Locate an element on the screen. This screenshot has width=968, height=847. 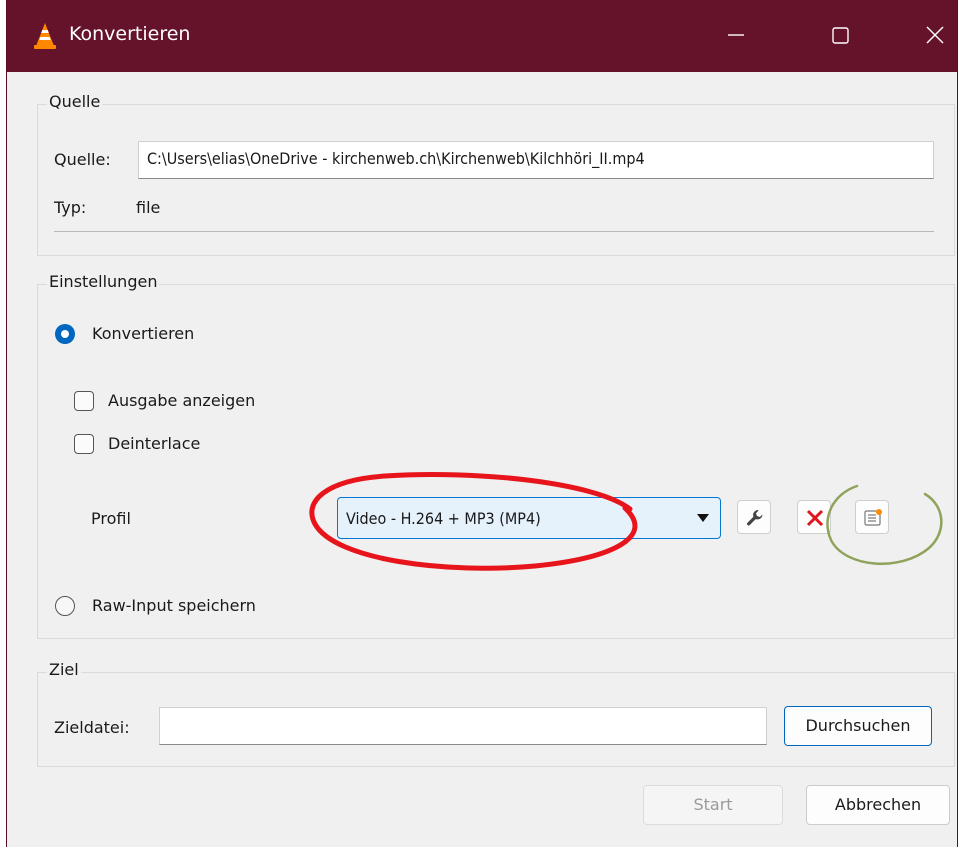
settings-group-title: Einstellungen is located at coordinates (103, 281).